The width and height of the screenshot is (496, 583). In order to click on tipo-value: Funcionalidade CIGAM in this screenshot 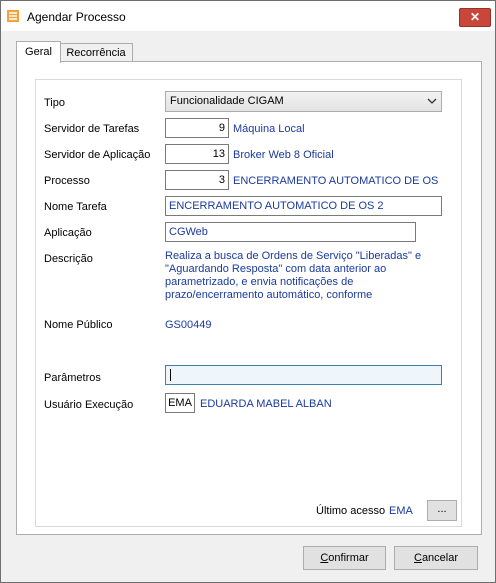, I will do `click(227, 101)`.